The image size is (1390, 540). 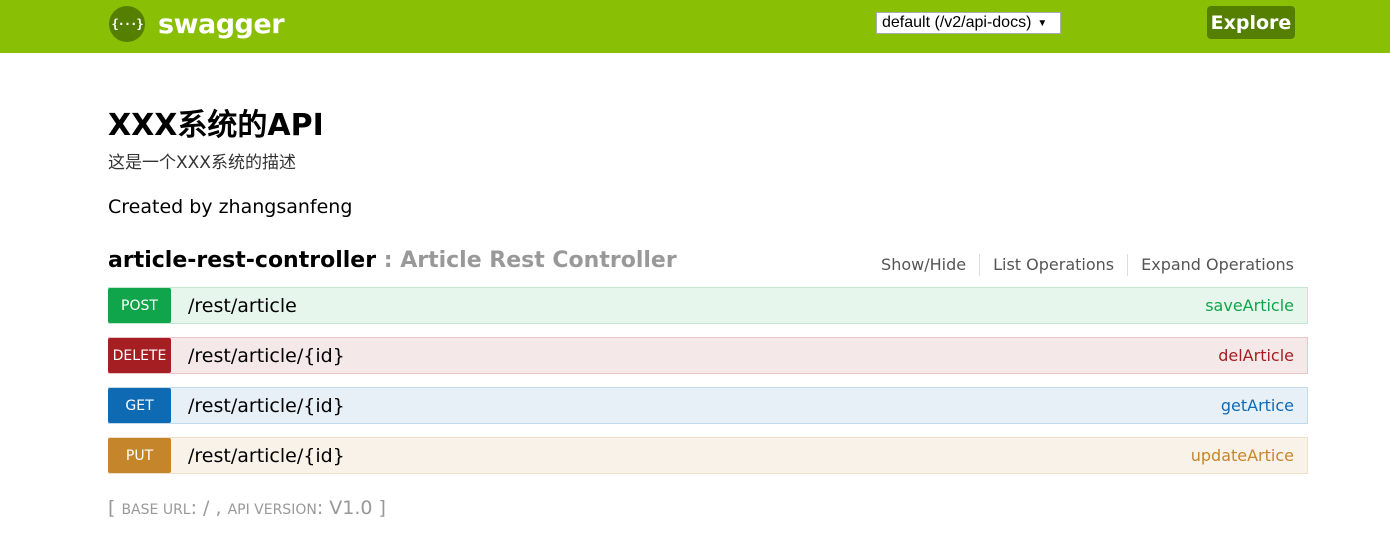 What do you see at coordinates (221, 24) in the screenshot?
I see `swagger-logo-text: swagger` at bounding box center [221, 24].